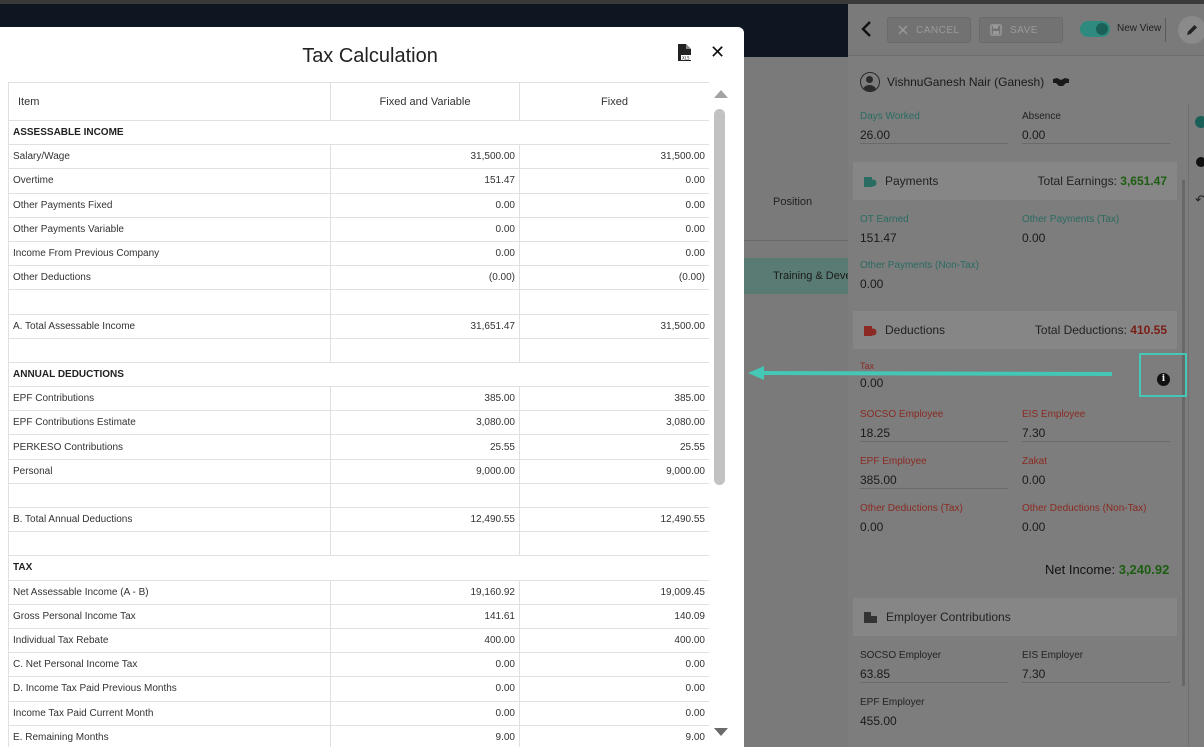 The image size is (1204, 747). I want to click on section-row: ASSESSABLE INCOME, so click(358, 132).